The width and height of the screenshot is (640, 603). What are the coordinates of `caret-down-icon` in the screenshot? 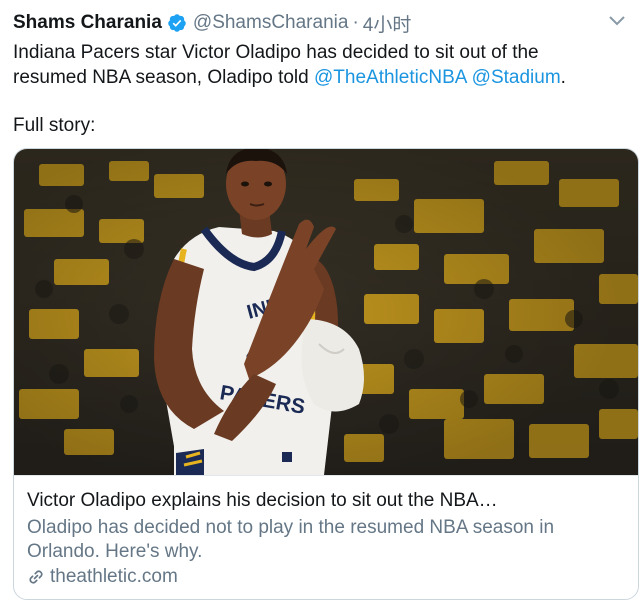 It's located at (617, 21).